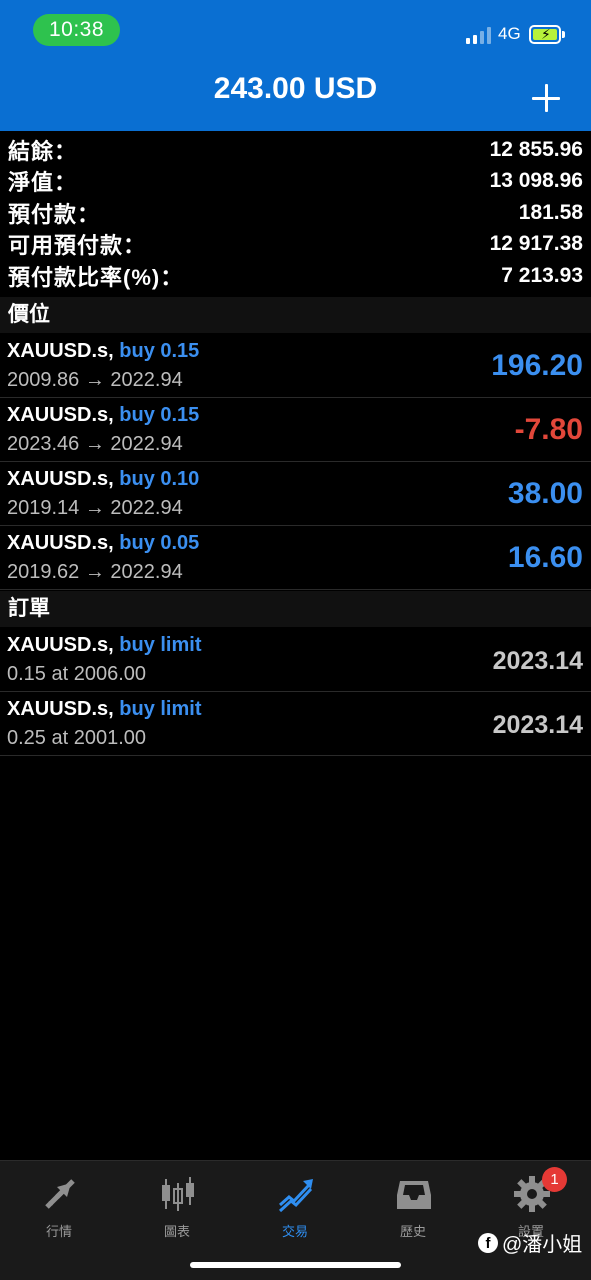 The width and height of the screenshot is (591, 1280). Describe the element at coordinates (295, 150) in the screenshot. I see `summary-row-balance: 結餘： 12 855.96` at that location.